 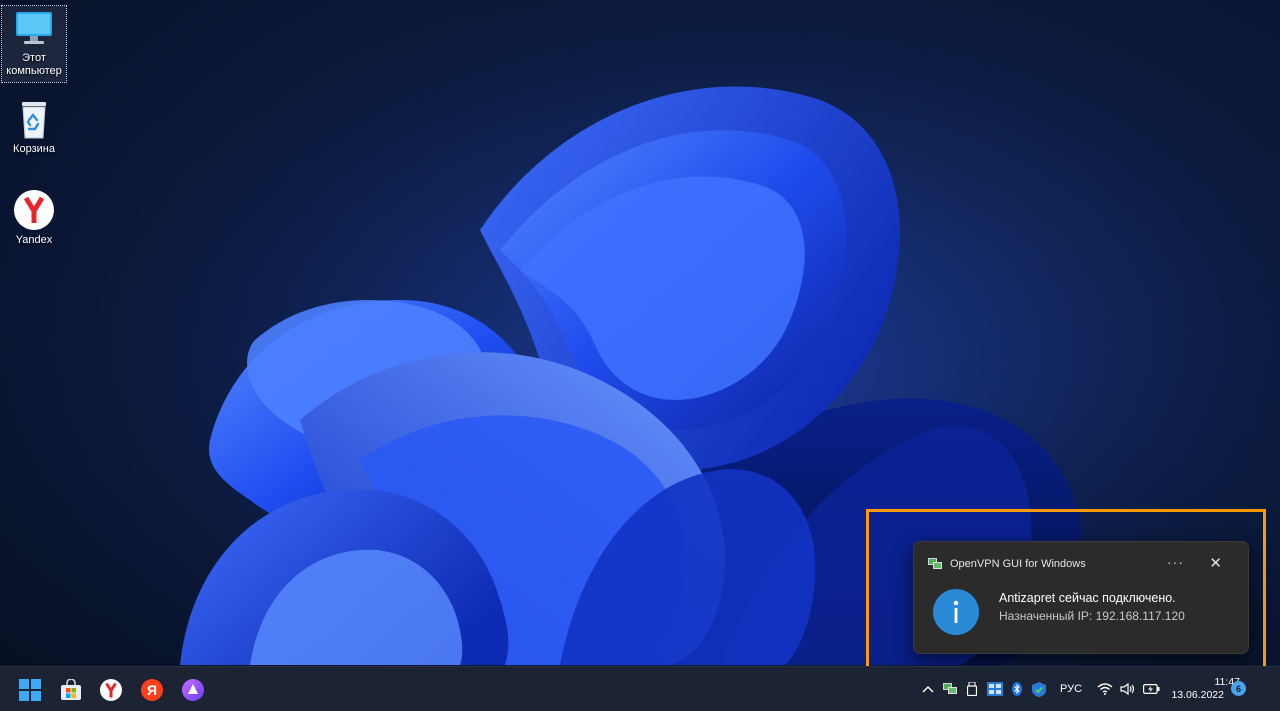 I want to click on openvpn-app-icon, so click(x=935, y=564).